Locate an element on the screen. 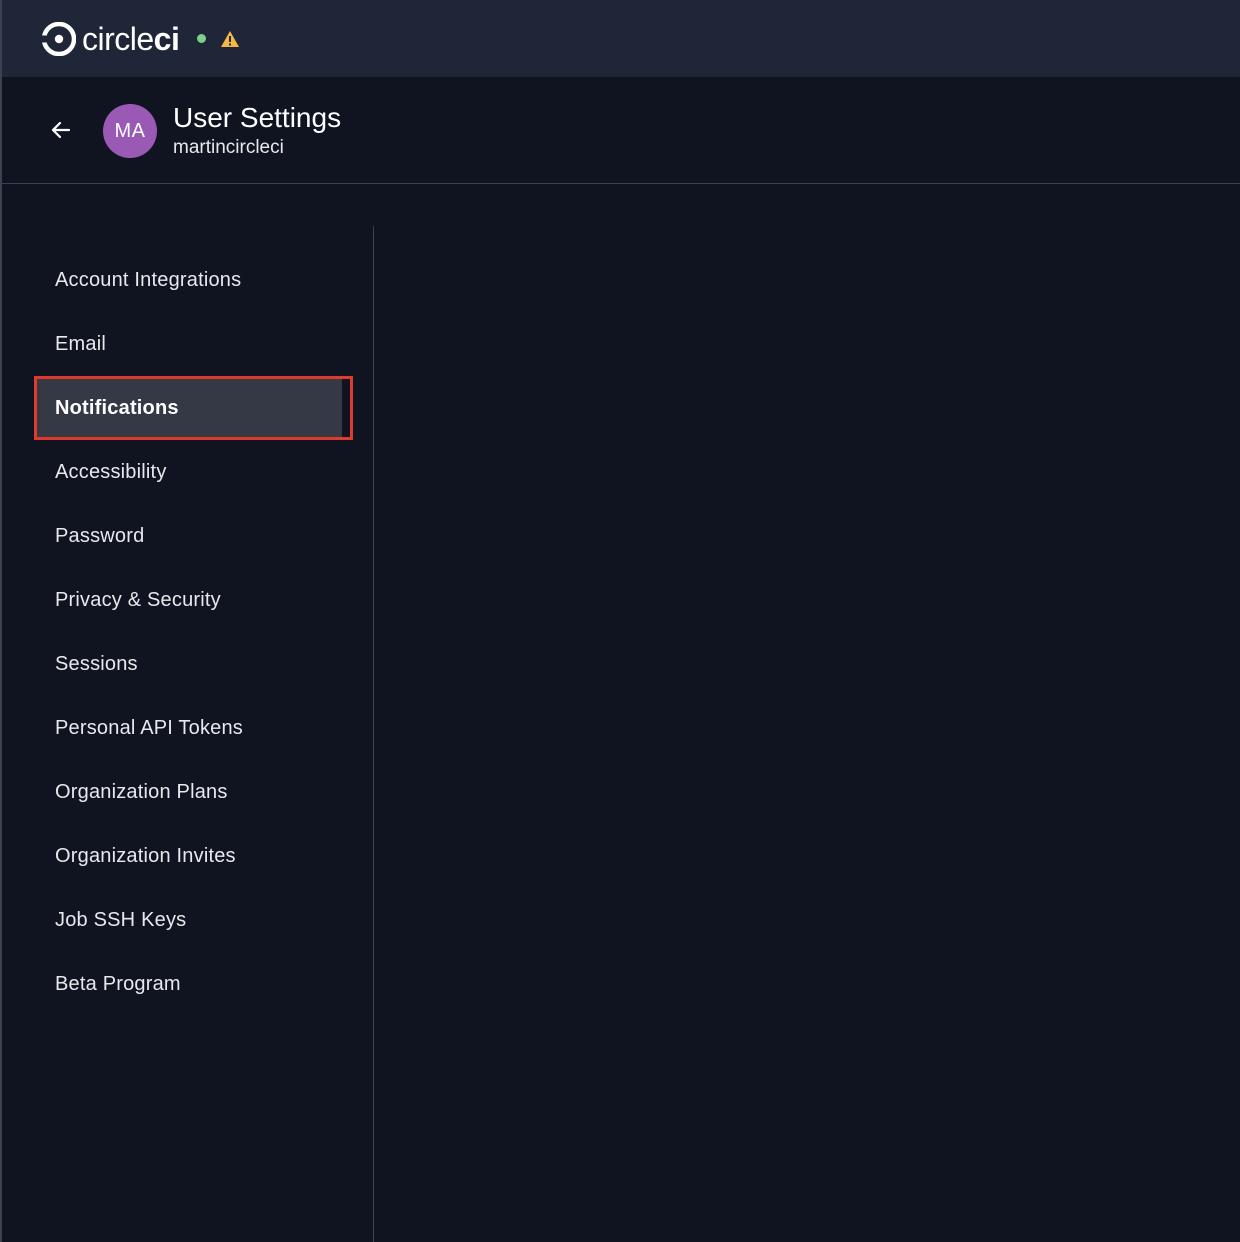 This screenshot has width=1240, height=1242. sidebar-item-job-ssh-keys: Job SSH Keys is located at coordinates (194, 920).